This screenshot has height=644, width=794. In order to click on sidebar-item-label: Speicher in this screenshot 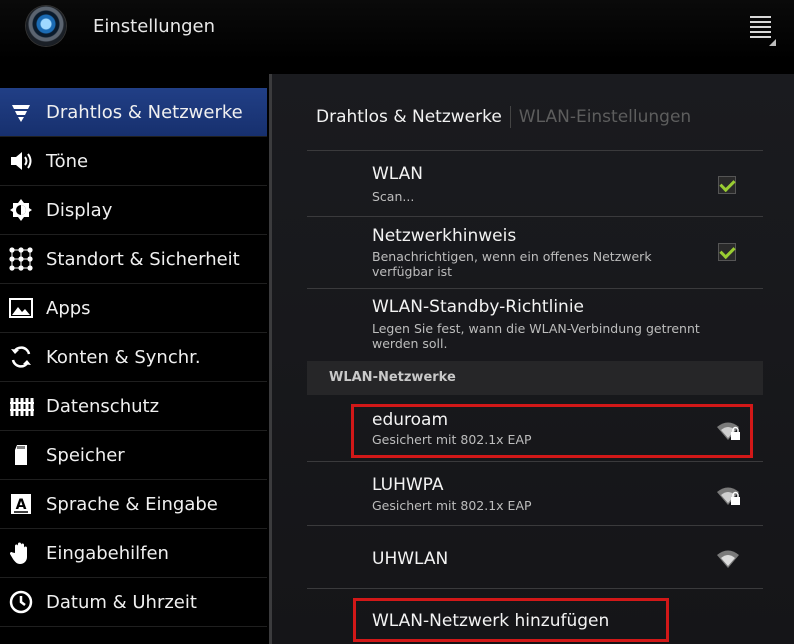, I will do `click(85, 455)`.